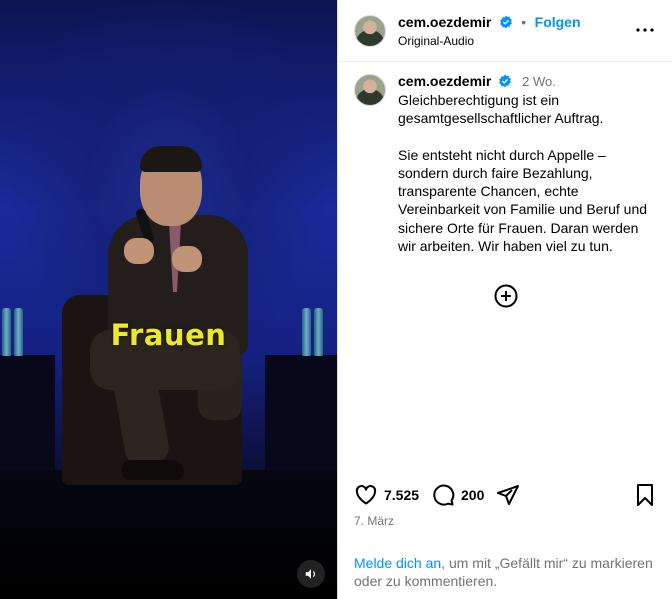 The width and height of the screenshot is (672, 599). What do you see at coordinates (168, 534) in the screenshot?
I see `stage-floor` at bounding box center [168, 534].